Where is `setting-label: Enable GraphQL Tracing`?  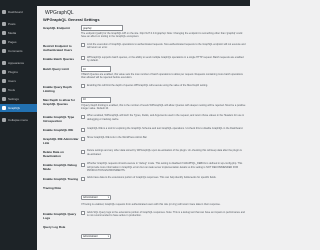
setting-label: Enable GraphQL Tracing is located at coordinates (61, 179).